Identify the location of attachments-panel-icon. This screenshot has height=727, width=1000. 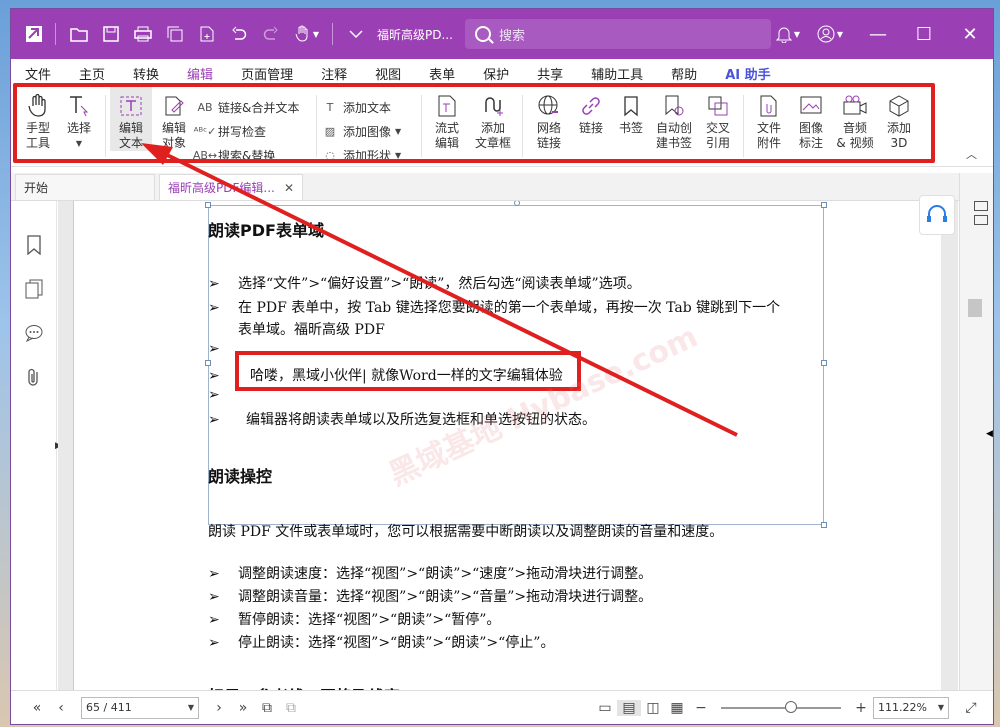
(34, 377).